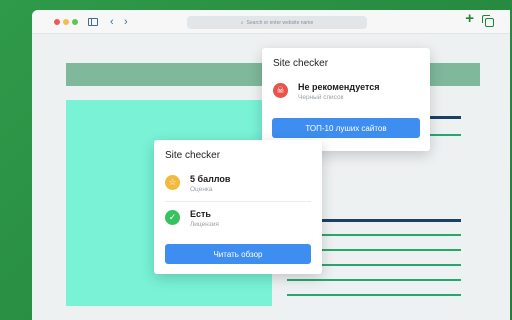  What do you see at coordinates (75, 22) in the screenshot?
I see `maximize-window-button` at bounding box center [75, 22].